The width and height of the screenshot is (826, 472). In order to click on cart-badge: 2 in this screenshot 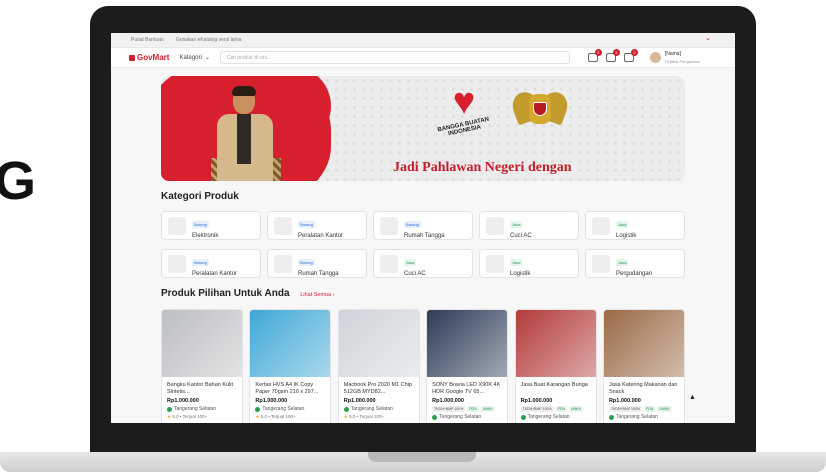, I will do `click(634, 52)`.